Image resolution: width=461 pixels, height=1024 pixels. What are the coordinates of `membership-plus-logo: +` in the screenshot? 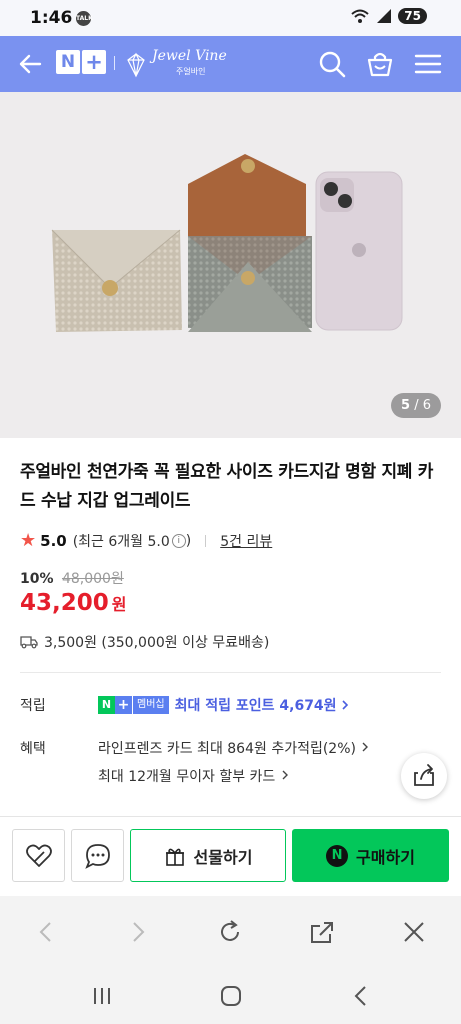 It's located at (123, 705).